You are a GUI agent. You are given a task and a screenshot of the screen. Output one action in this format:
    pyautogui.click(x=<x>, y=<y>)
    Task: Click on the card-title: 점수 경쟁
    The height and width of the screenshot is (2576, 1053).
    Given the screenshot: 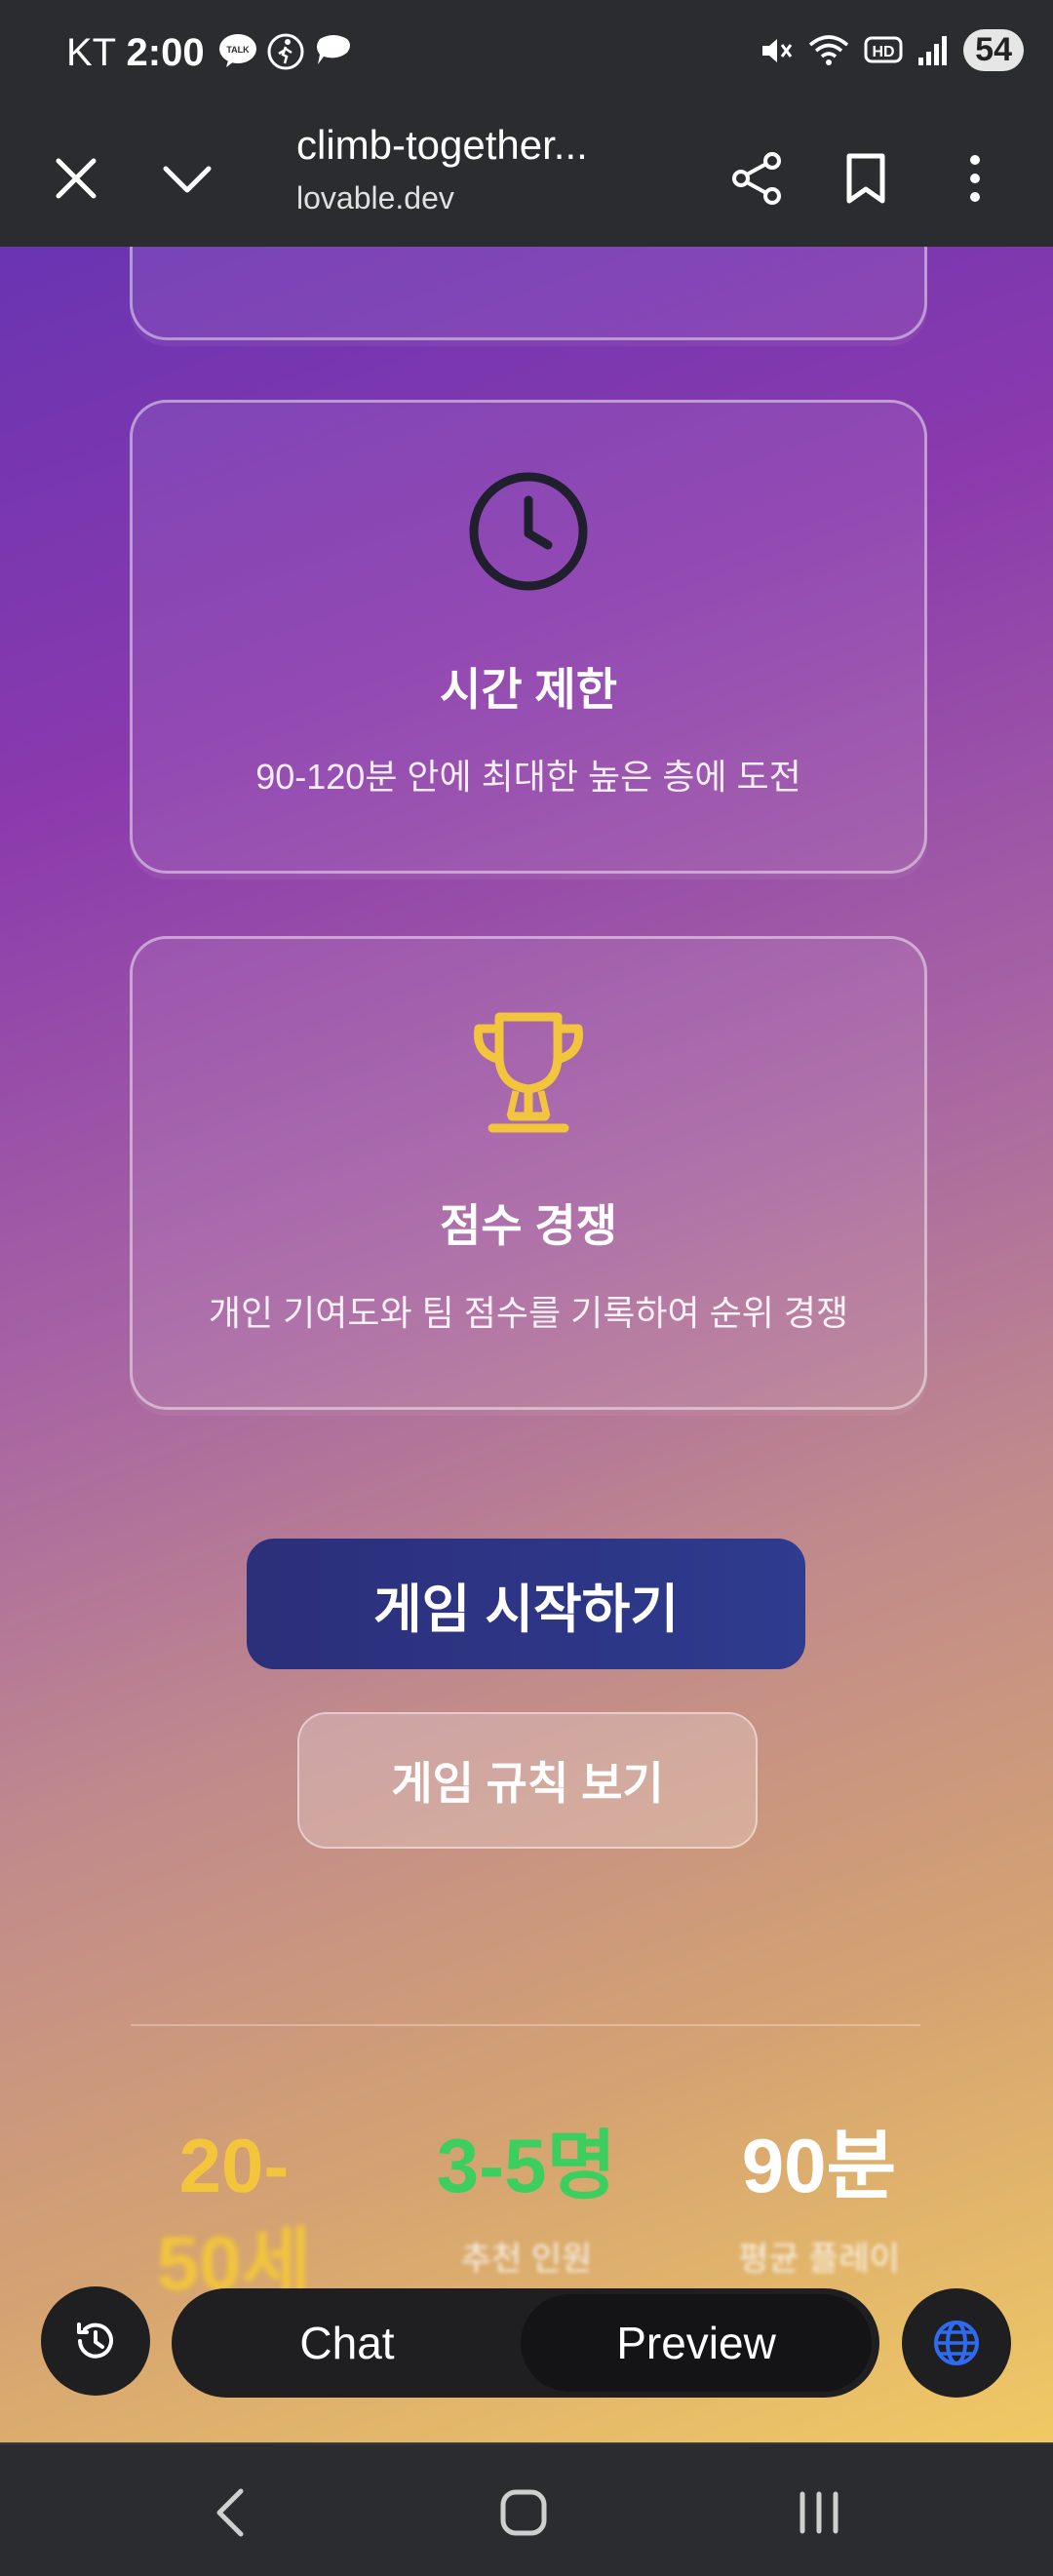 What is the action you would take?
    pyautogui.click(x=528, y=1225)
    